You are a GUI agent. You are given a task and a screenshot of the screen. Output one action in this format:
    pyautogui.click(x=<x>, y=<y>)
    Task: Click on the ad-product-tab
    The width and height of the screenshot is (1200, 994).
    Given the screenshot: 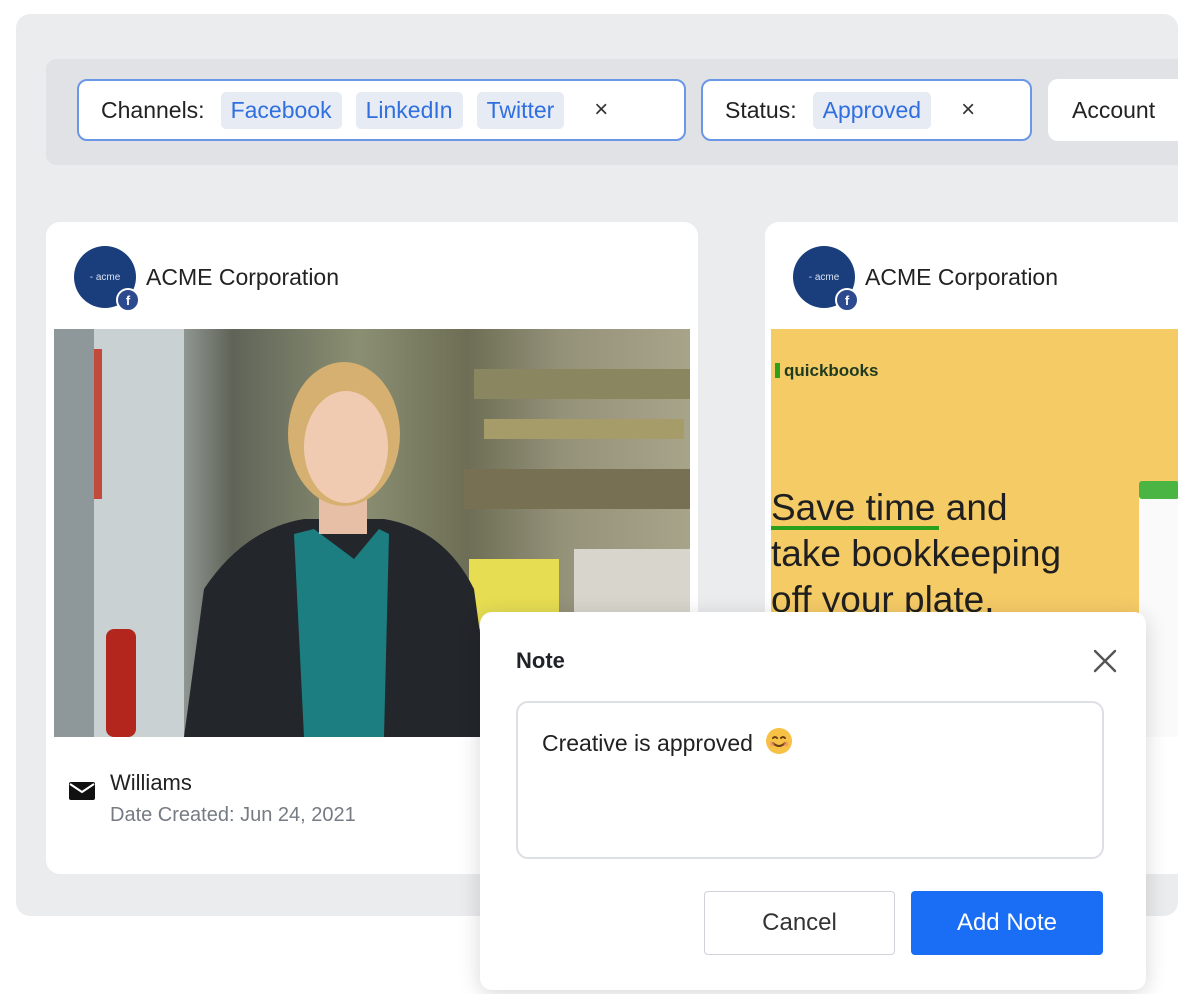 What is the action you would take?
    pyautogui.click(x=1158, y=490)
    